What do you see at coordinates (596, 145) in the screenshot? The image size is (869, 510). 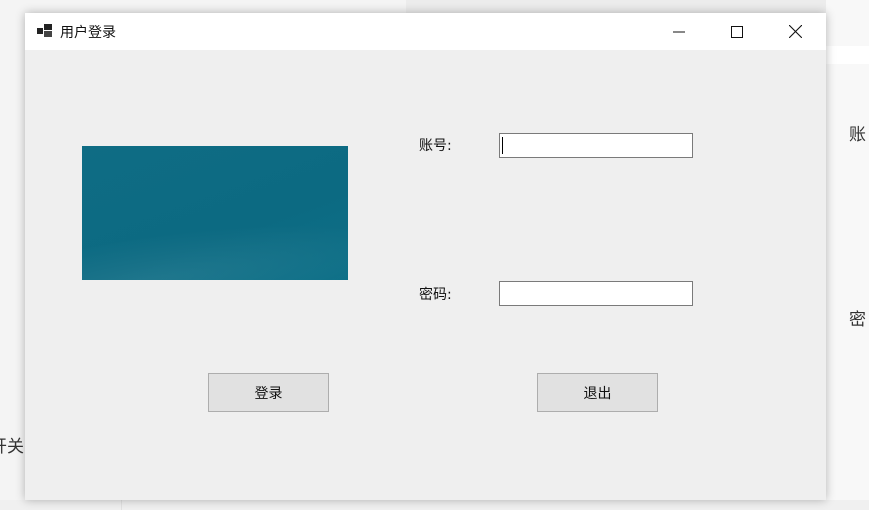 I see `account-input` at bounding box center [596, 145].